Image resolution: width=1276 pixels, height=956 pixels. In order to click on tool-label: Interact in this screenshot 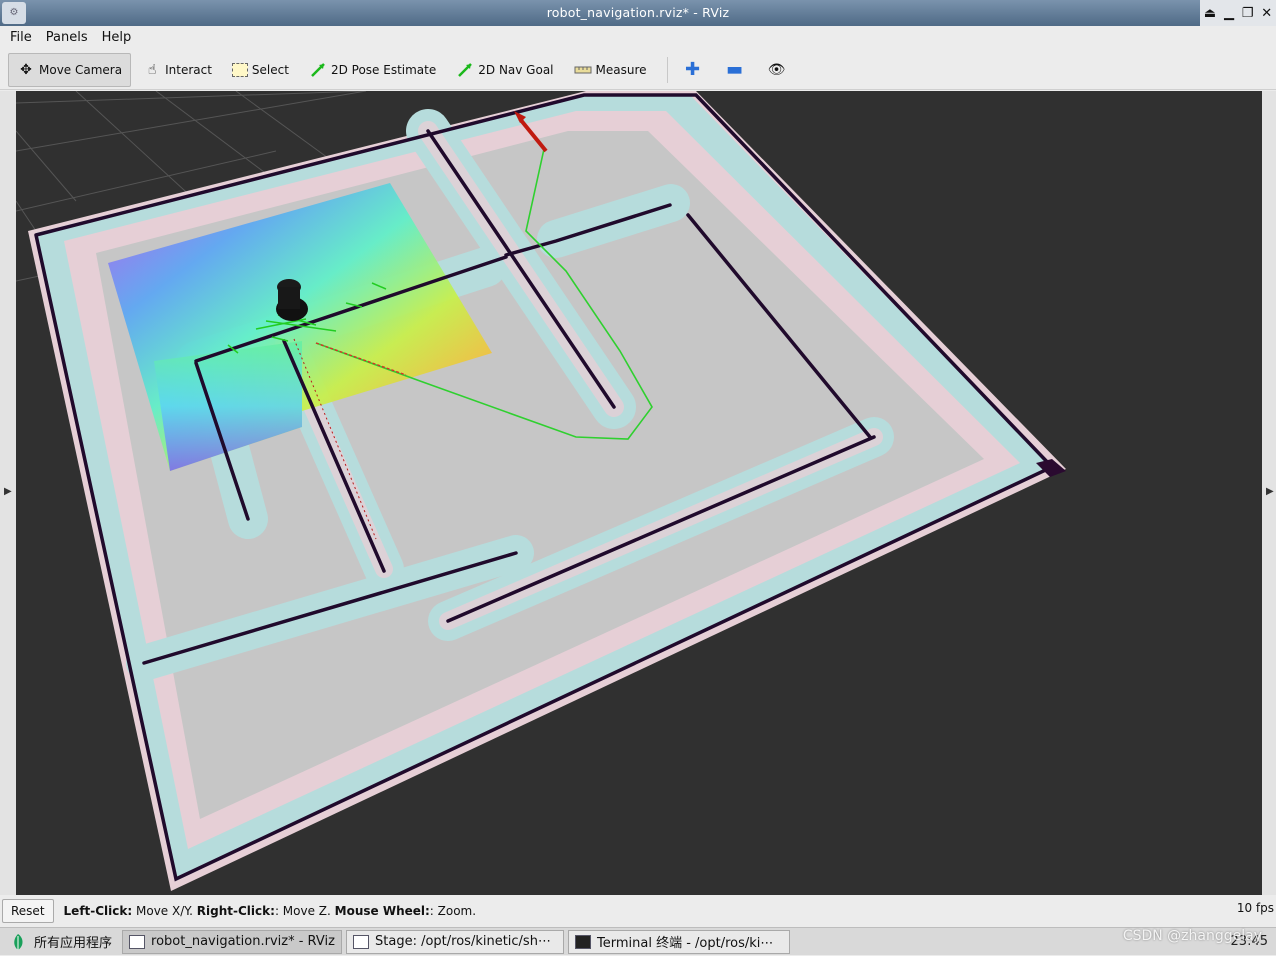, I will do `click(188, 69)`.